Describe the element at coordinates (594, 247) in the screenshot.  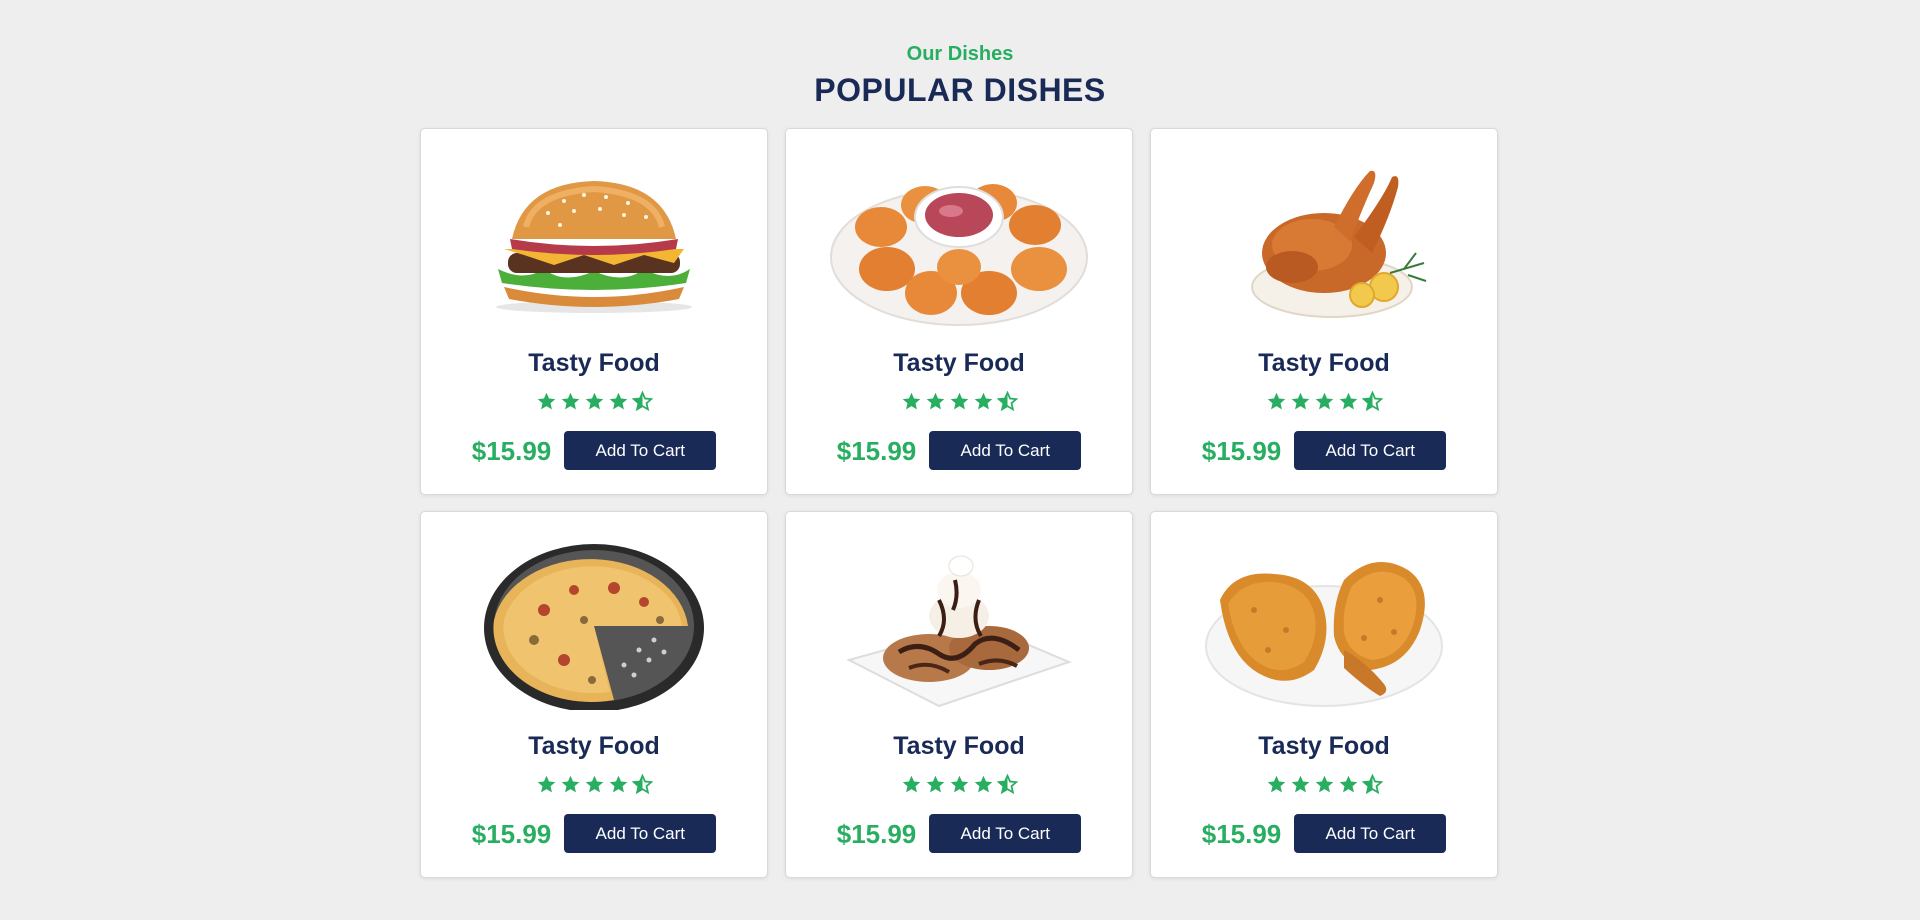
I see `burger-image` at that location.